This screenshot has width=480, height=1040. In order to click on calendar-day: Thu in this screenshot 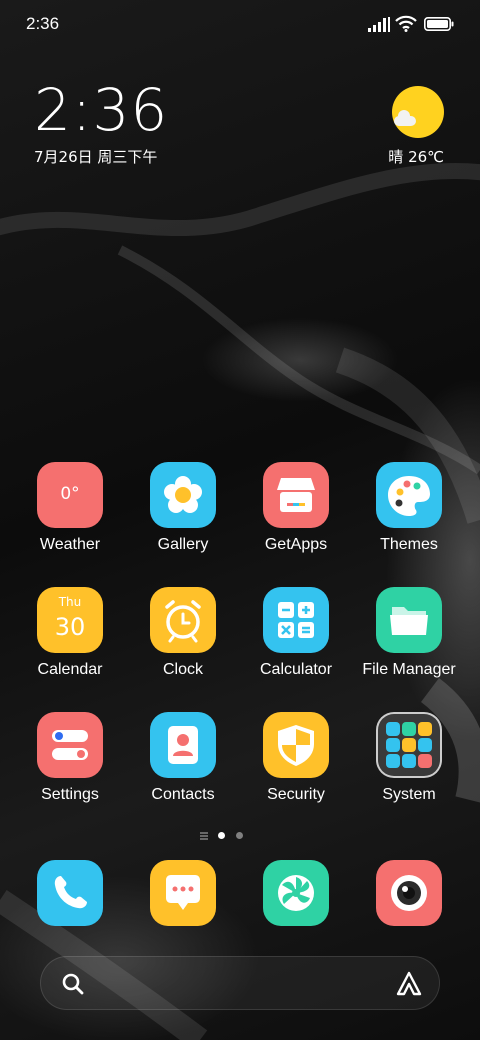, I will do `click(70, 602)`.